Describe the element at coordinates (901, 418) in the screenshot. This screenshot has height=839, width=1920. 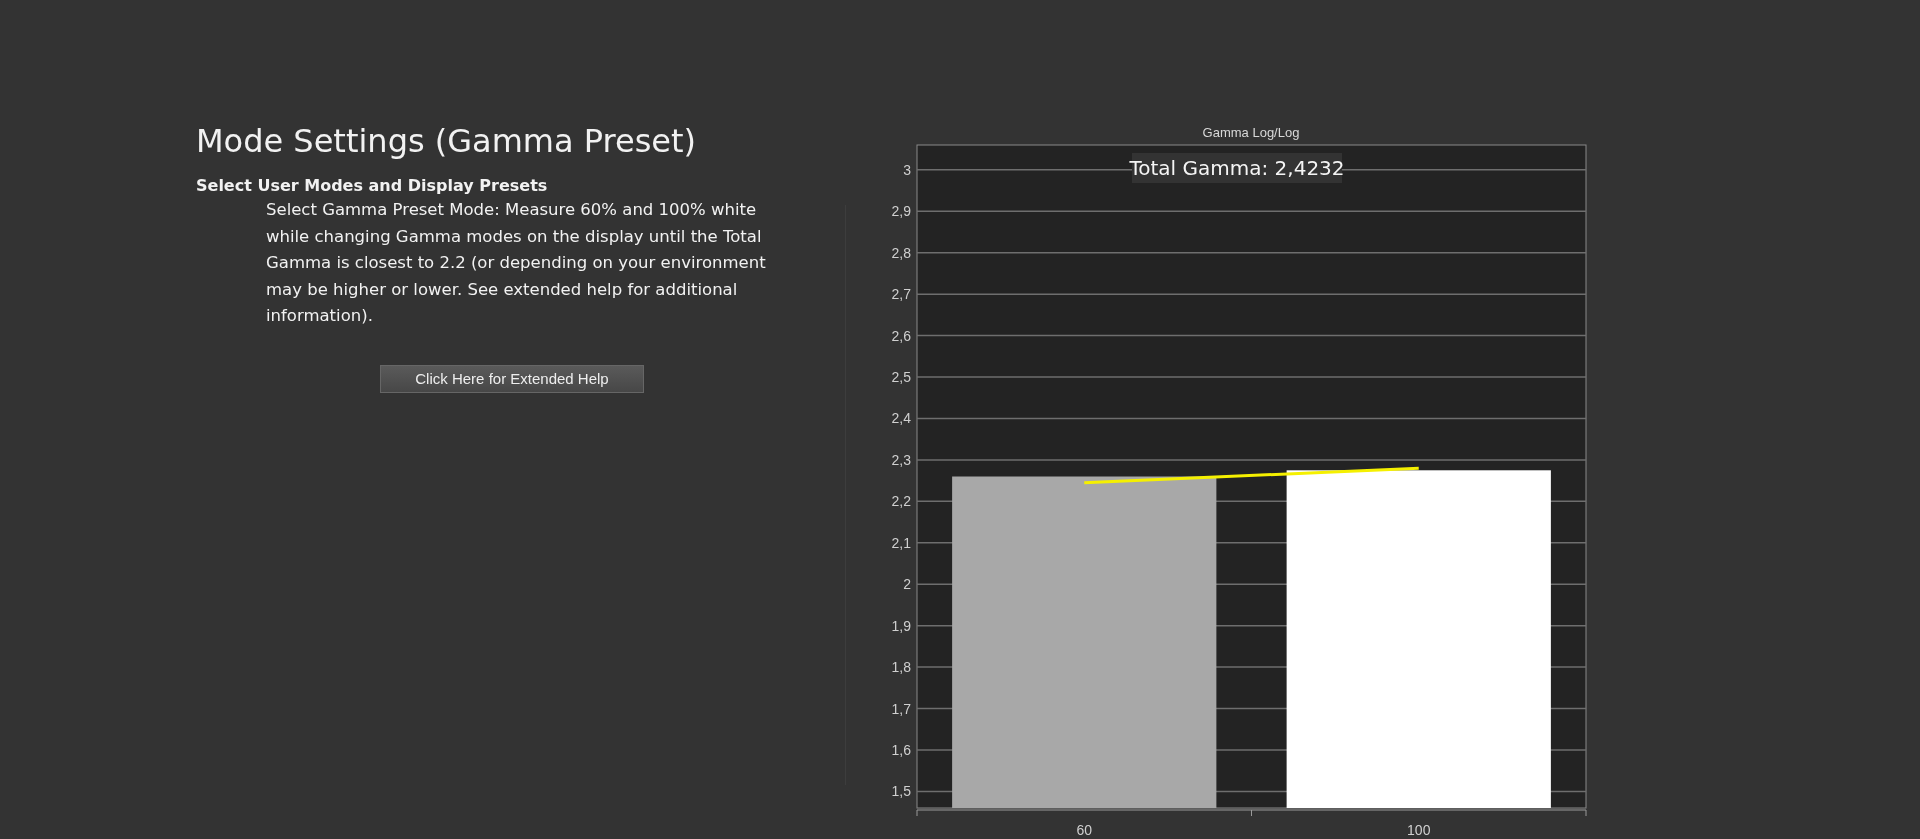
I see `y-axis-label: 2,4` at that location.